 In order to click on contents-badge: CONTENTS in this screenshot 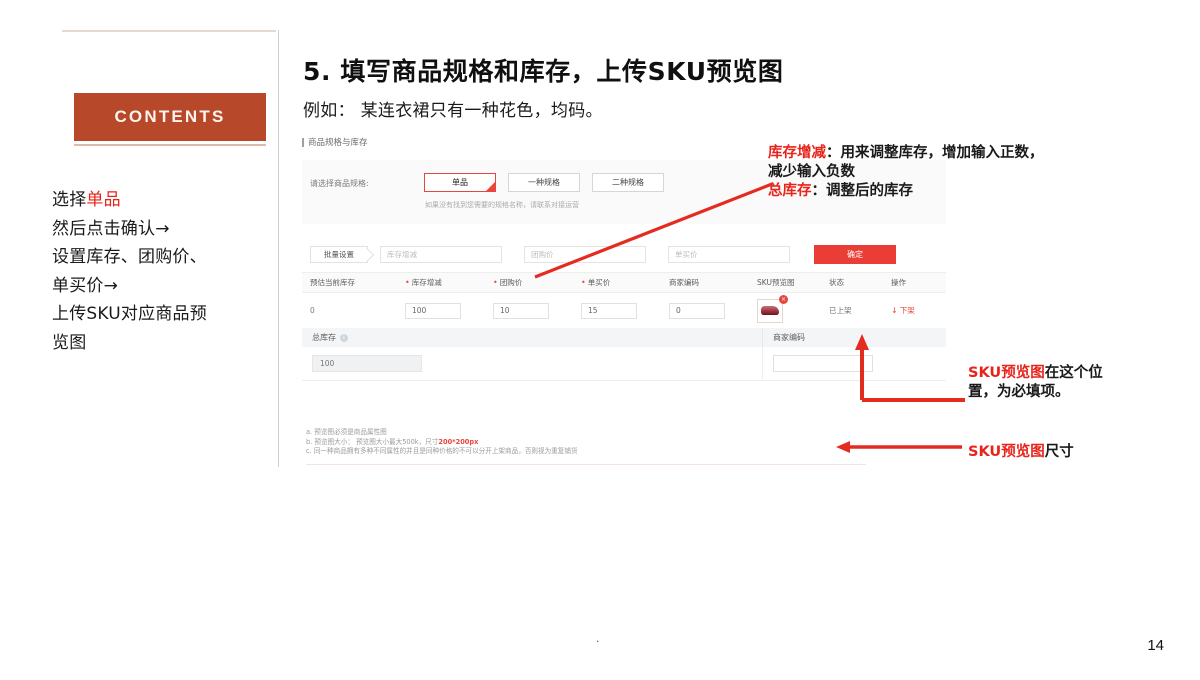, I will do `click(170, 117)`.